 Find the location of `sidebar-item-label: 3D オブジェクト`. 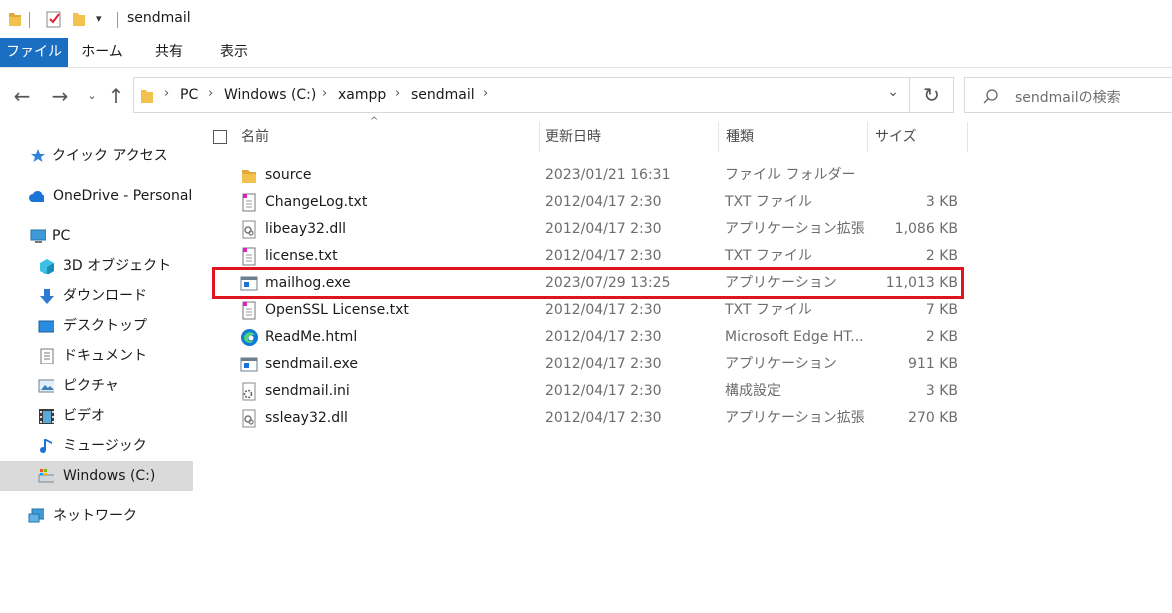

sidebar-item-label: 3D オブジェクト is located at coordinates (117, 266).